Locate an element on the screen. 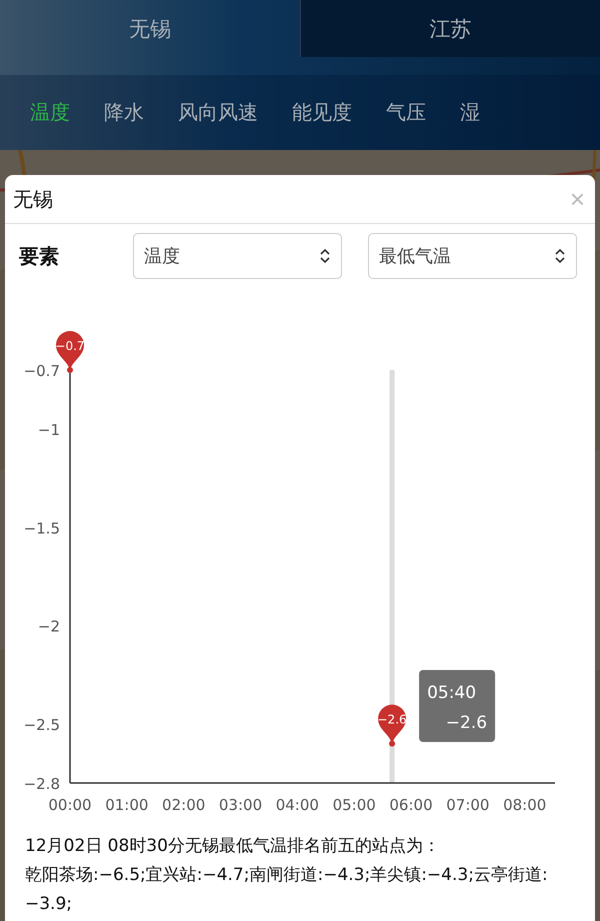  tooltip-value: −2.6 is located at coordinates (467, 723).